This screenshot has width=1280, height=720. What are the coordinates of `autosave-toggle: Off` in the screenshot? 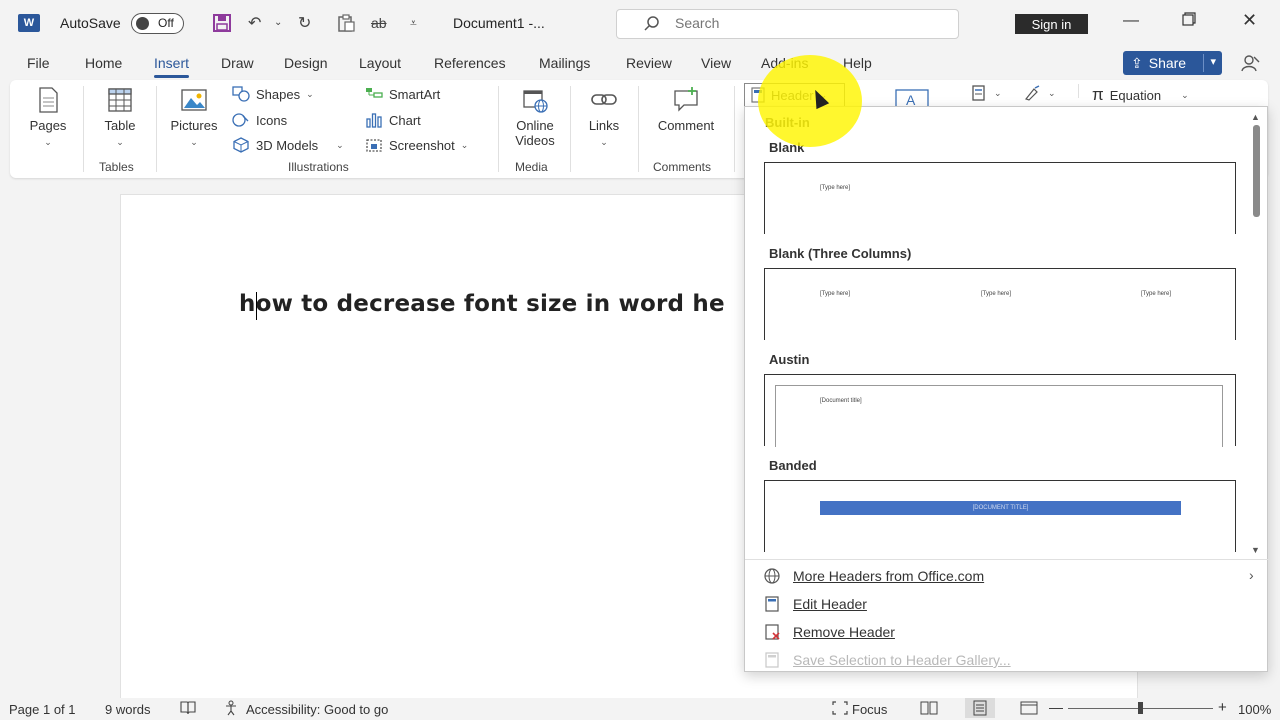 It's located at (157, 23).